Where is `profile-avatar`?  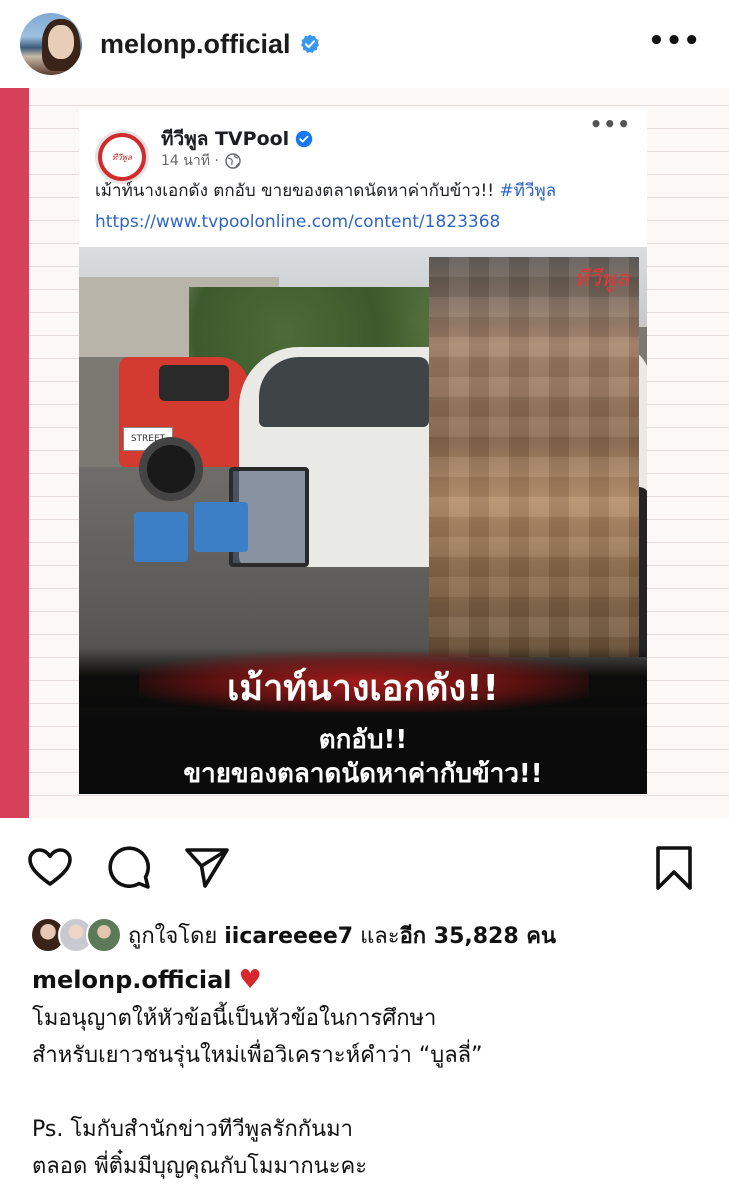
profile-avatar is located at coordinates (51, 44).